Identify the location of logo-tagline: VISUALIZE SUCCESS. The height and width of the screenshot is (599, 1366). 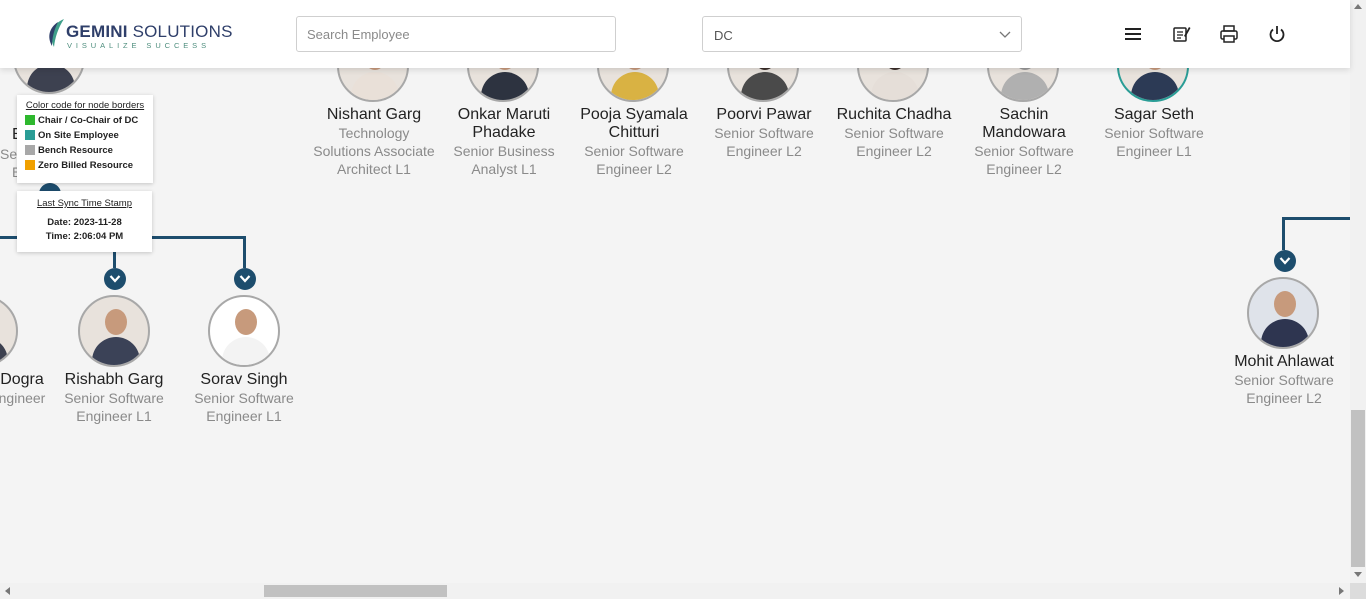
(138, 45).